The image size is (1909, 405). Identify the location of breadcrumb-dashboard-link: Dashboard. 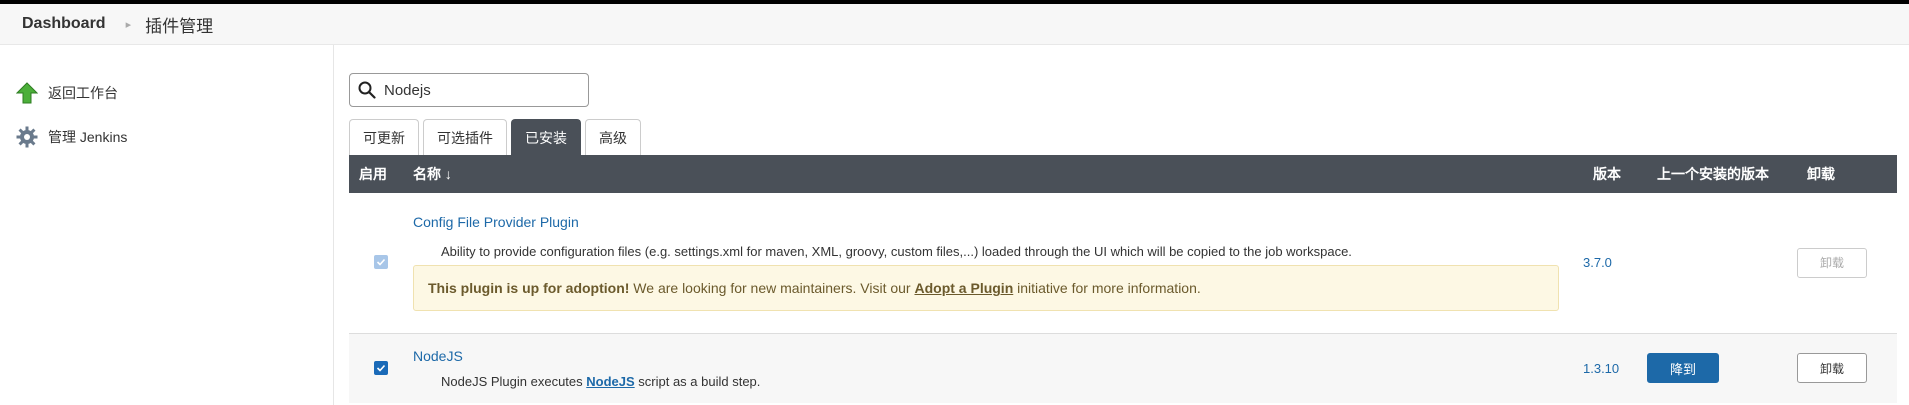
(64, 24).